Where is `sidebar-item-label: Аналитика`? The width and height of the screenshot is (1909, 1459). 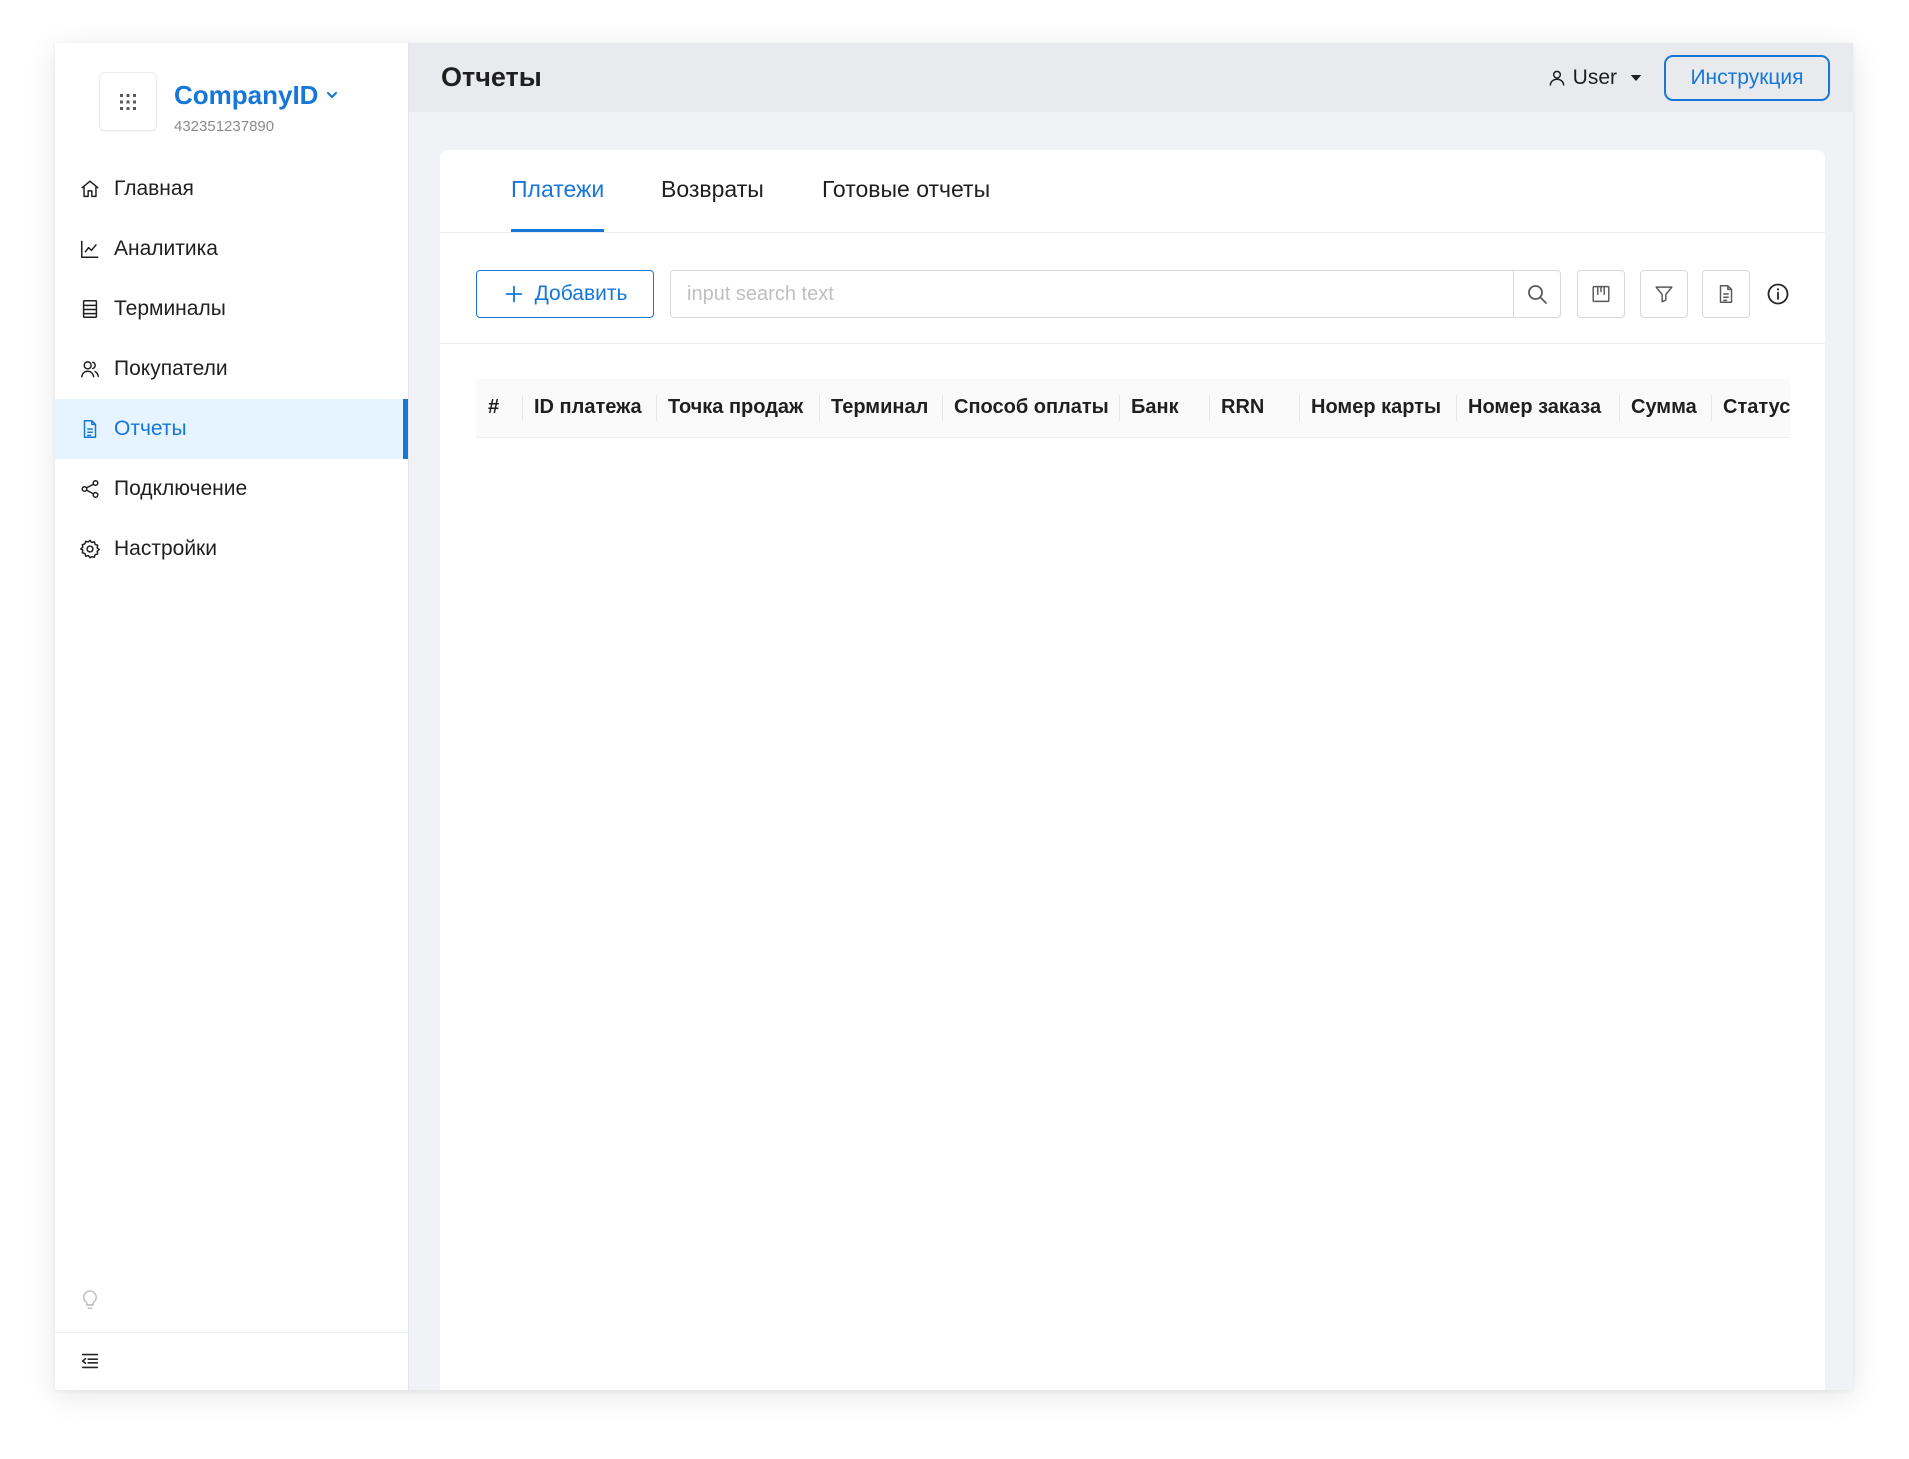
sidebar-item-label: Аналитика is located at coordinates (166, 248).